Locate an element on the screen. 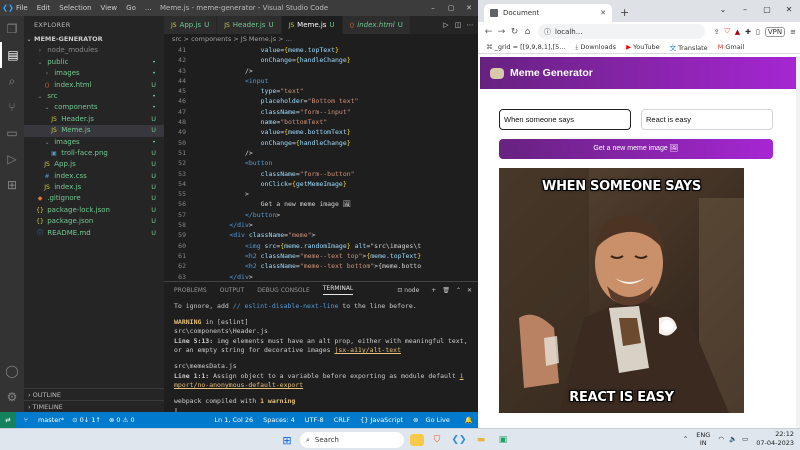 The image size is (800, 450). bookmark-item: 文 Translate is located at coordinates (689, 47).